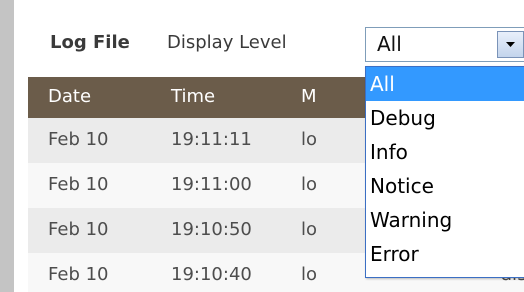 The image size is (524, 292). Describe the element at coordinates (389, 44) in the screenshot. I see `select-current-value: All` at that location.